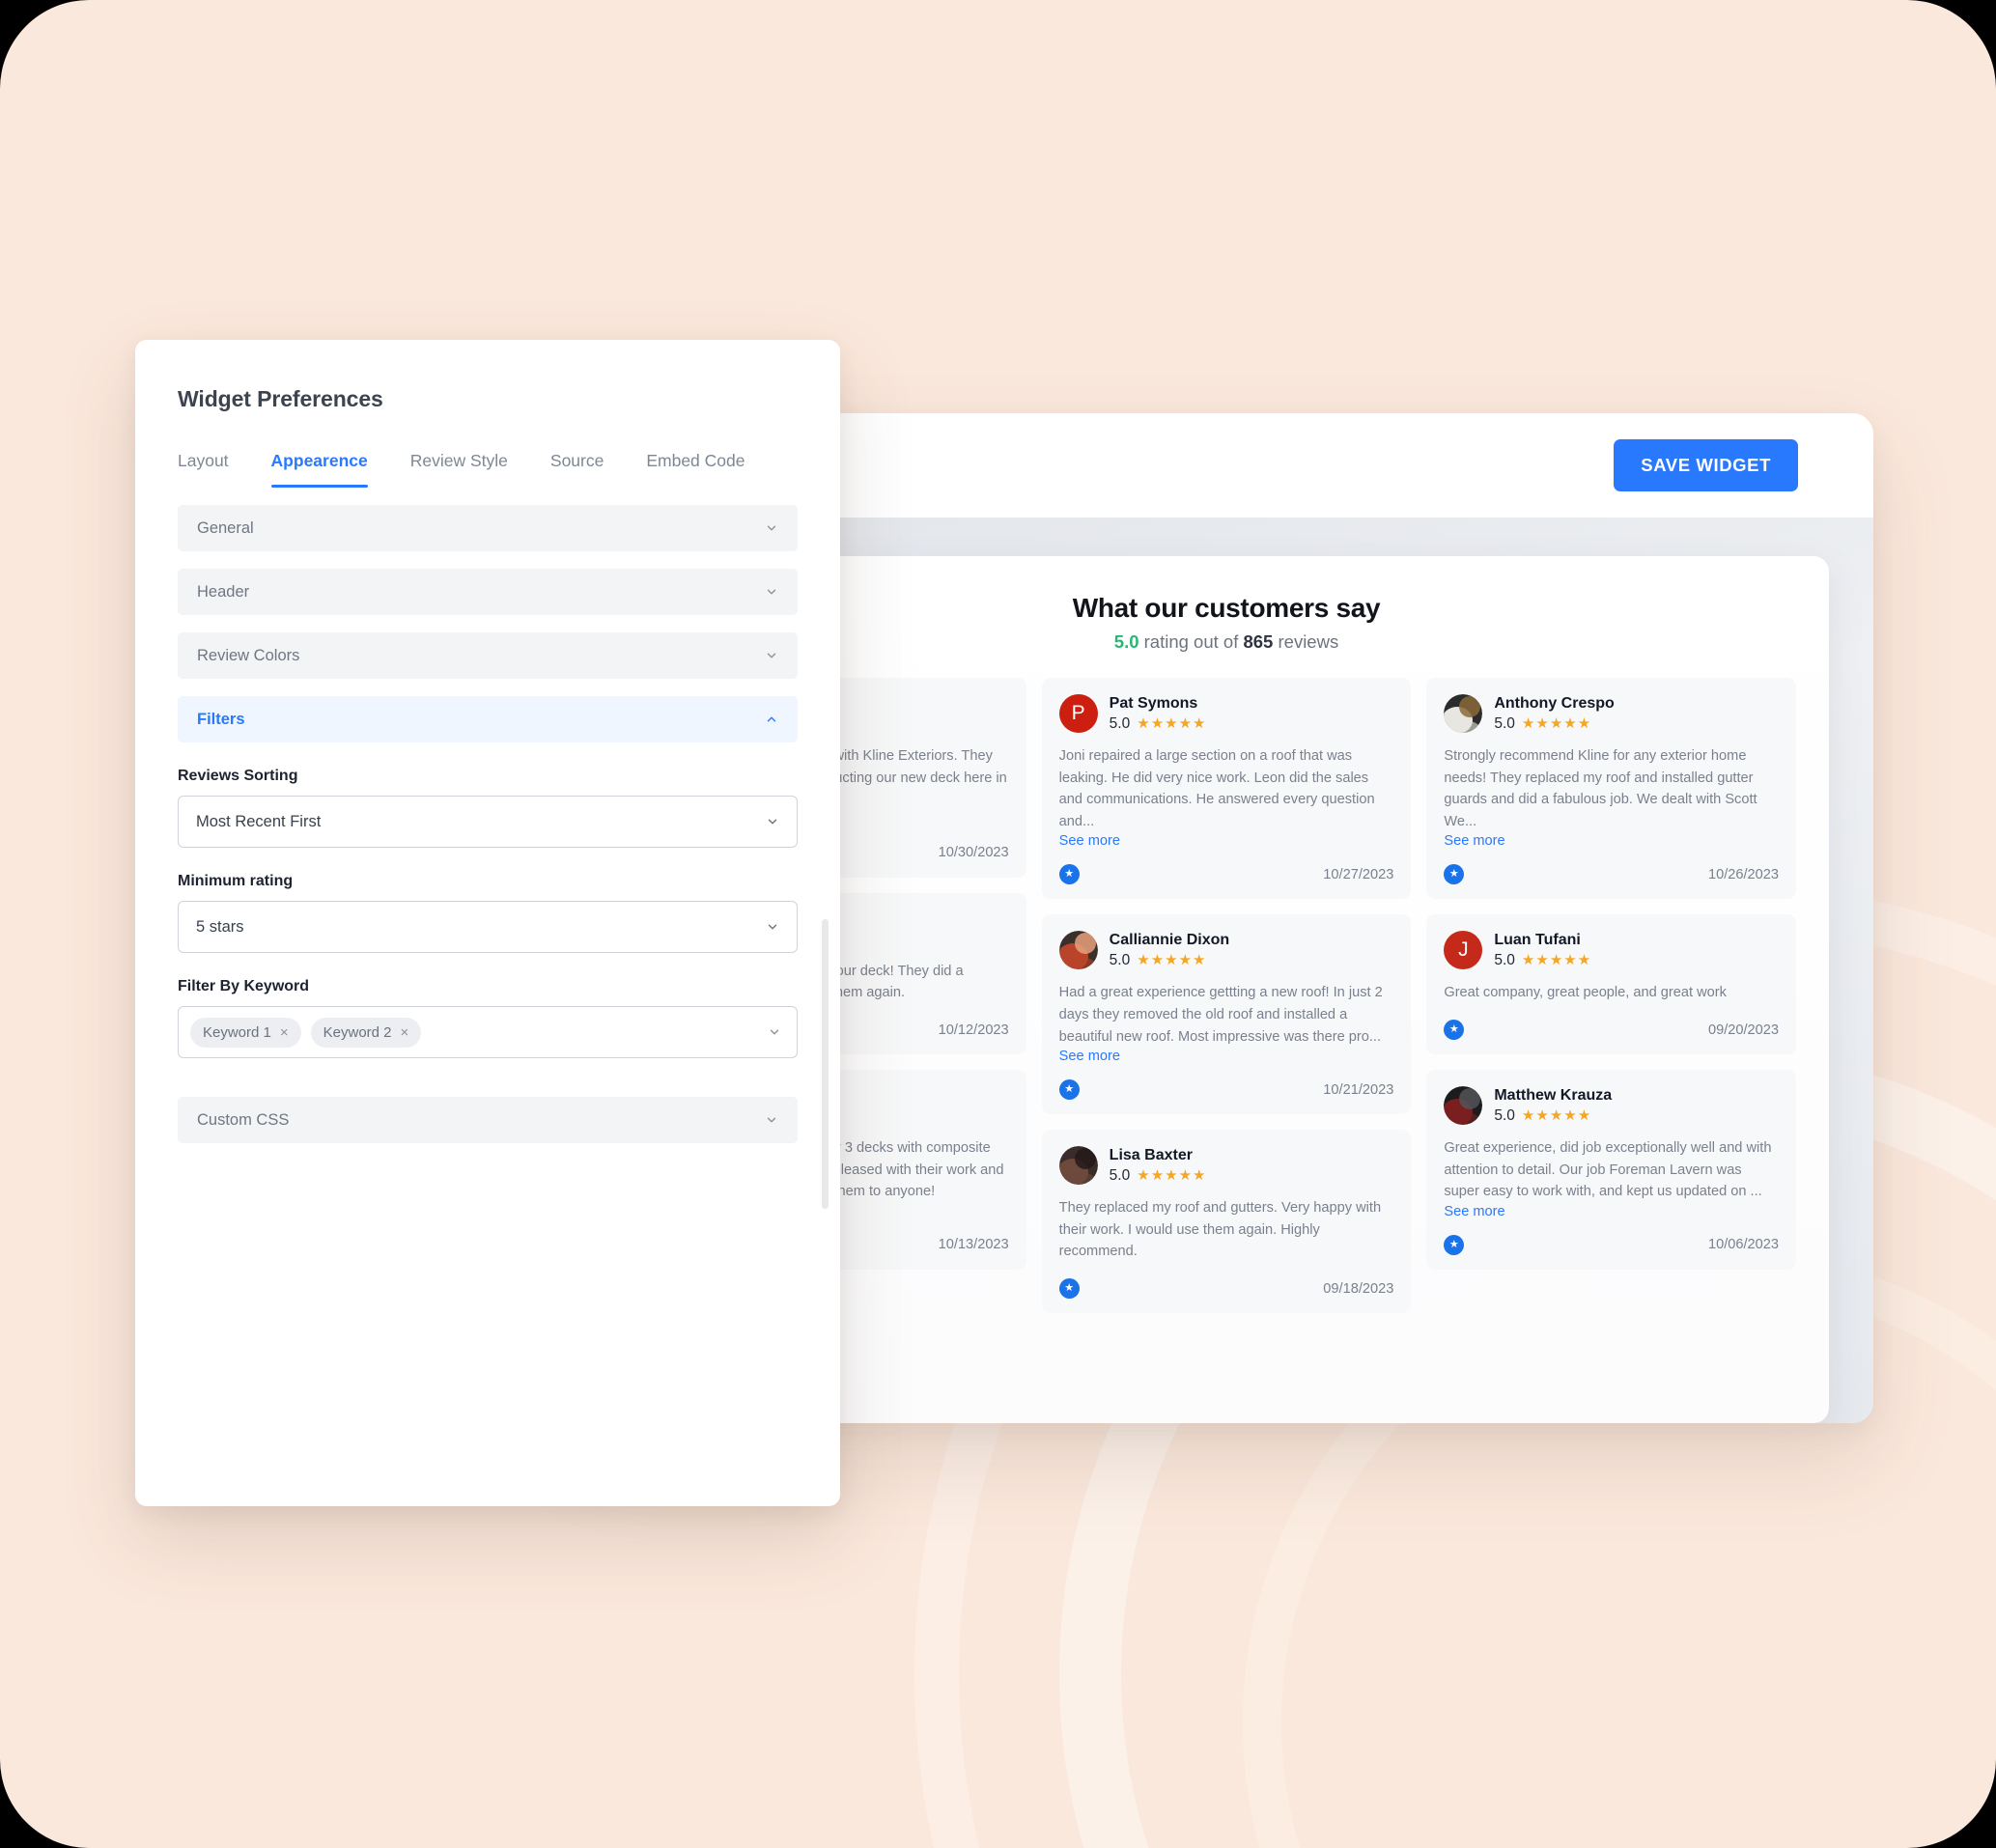  I want to click on panel-scrollbar, so click(825, 1064).